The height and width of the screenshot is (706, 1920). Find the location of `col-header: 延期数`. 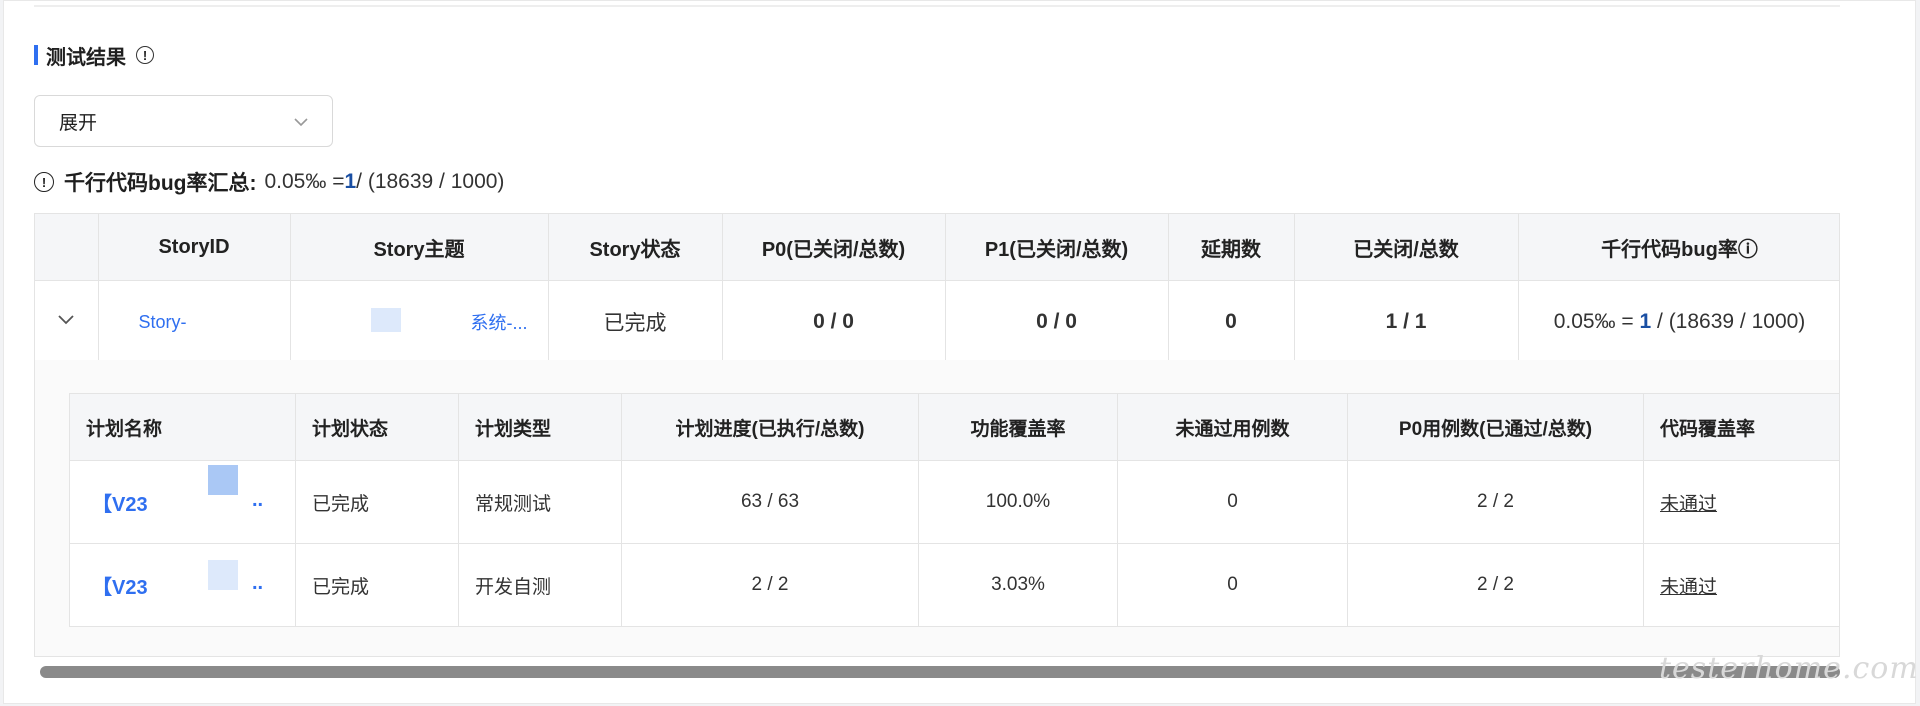

col-header: 延期数 is located at coordinates (1231, 247).